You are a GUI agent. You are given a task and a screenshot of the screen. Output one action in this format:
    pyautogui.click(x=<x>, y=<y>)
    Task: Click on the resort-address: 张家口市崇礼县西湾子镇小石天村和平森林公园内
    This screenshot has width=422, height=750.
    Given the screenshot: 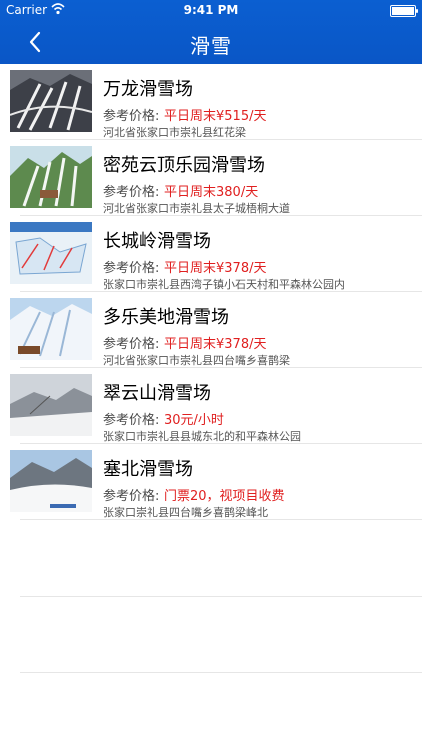 What is the action you would take?
    pyautogui.click(x=224, y=284)
    